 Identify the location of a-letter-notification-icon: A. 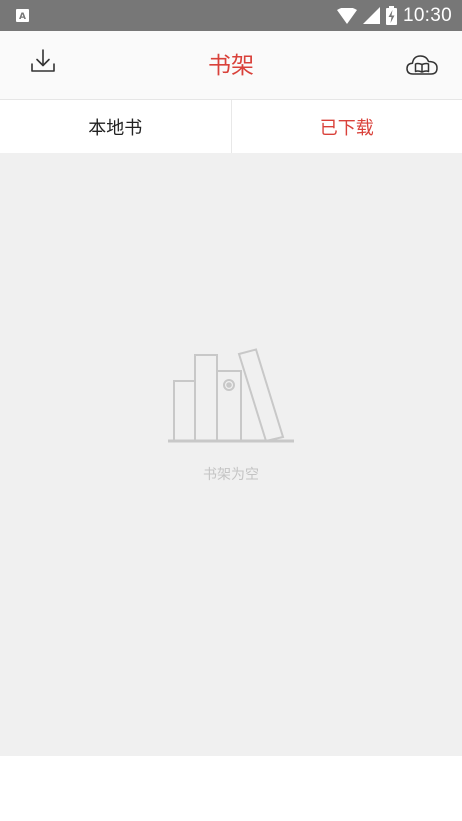
(22, 15).